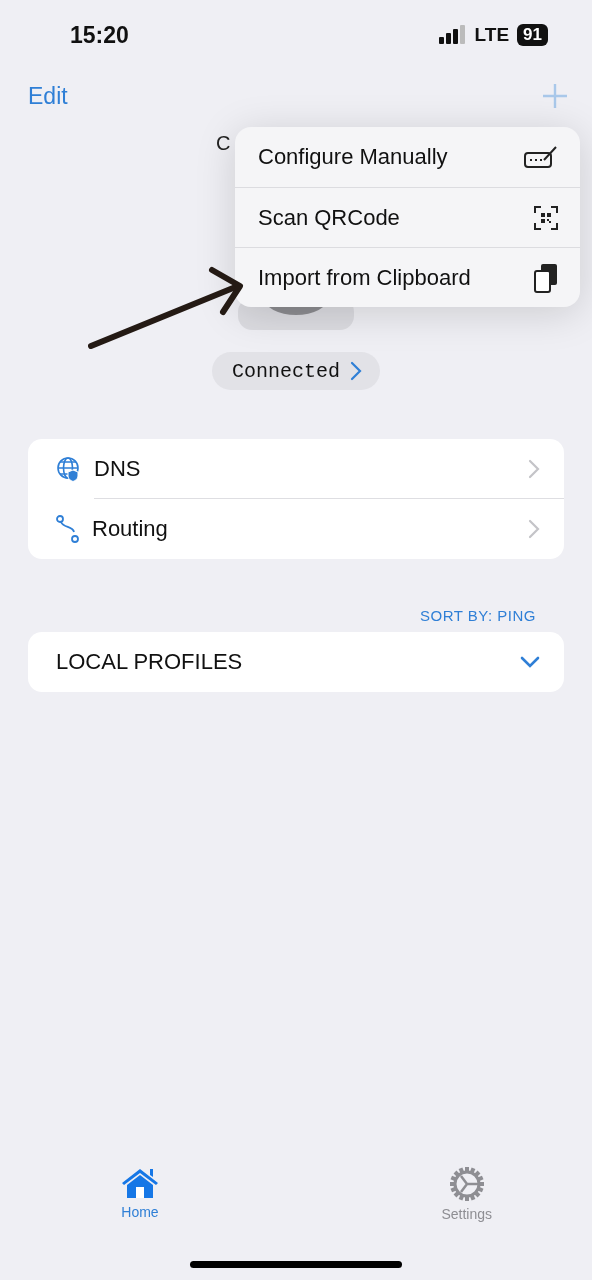  Describe the element at coordinates (296, 662) in the screenshot. I see `profiles-section-header: LOCAL PROFILES` at that location.